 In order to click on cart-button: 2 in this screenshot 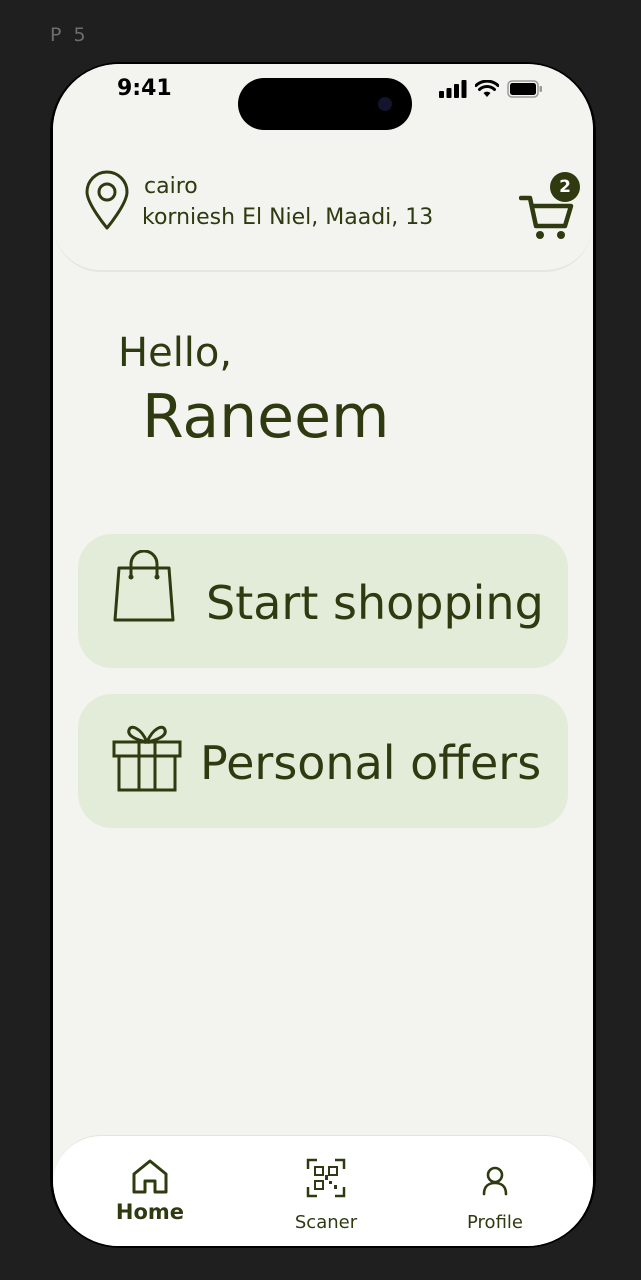, I will do `click(554, 207)`.